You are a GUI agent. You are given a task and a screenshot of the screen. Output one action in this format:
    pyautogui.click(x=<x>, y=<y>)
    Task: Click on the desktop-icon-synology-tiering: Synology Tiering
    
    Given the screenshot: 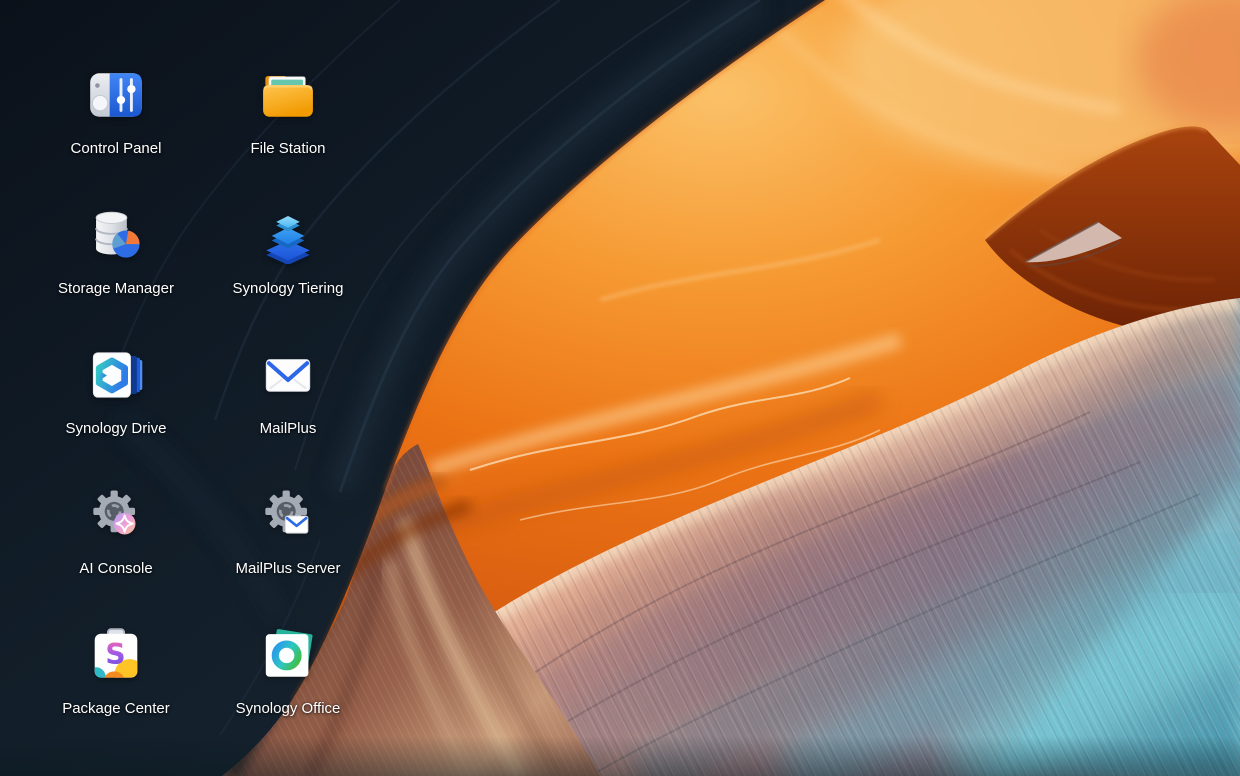 What is the action you would take?
    pyautogui.click(x=288, y=252)
    